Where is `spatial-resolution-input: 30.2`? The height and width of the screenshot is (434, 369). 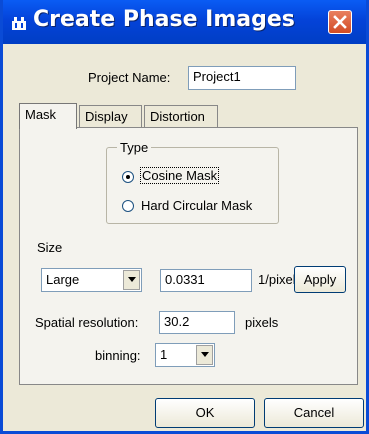
spatial-resolution-input: 30.2 is located at coordinates (197, 322).